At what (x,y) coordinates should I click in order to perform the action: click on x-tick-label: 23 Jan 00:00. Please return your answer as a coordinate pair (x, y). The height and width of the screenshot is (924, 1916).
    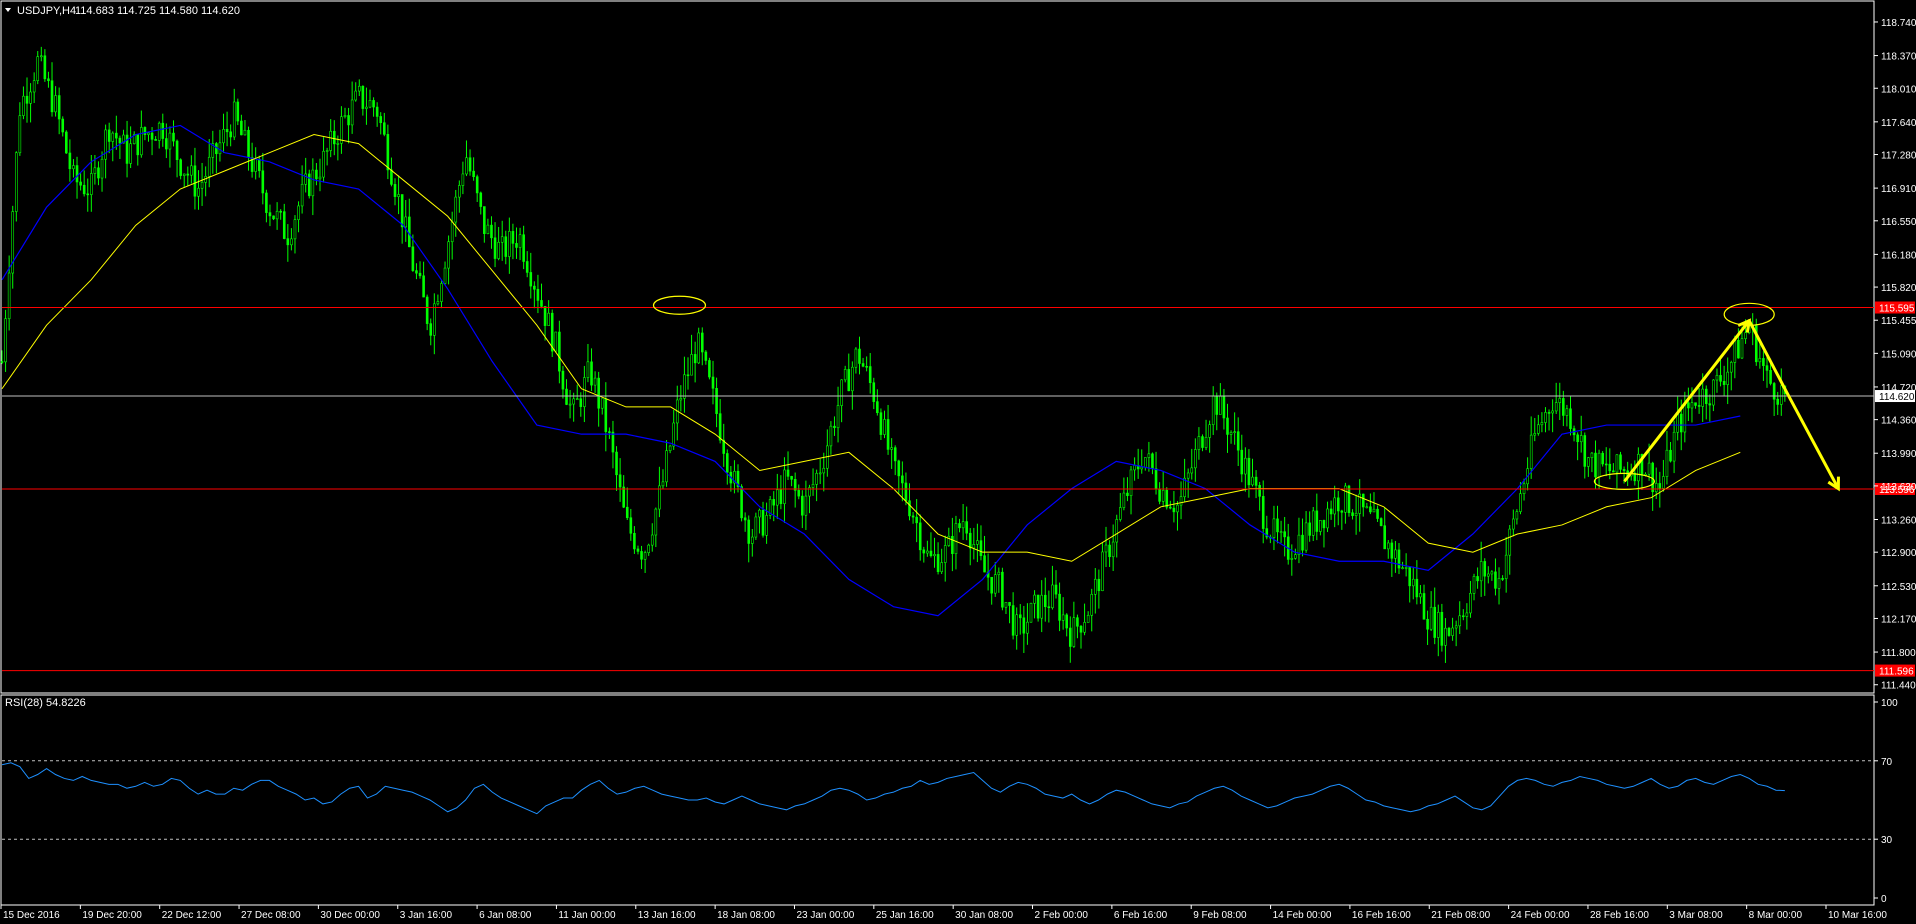
    Looking at the image, I should click on (825, 915).